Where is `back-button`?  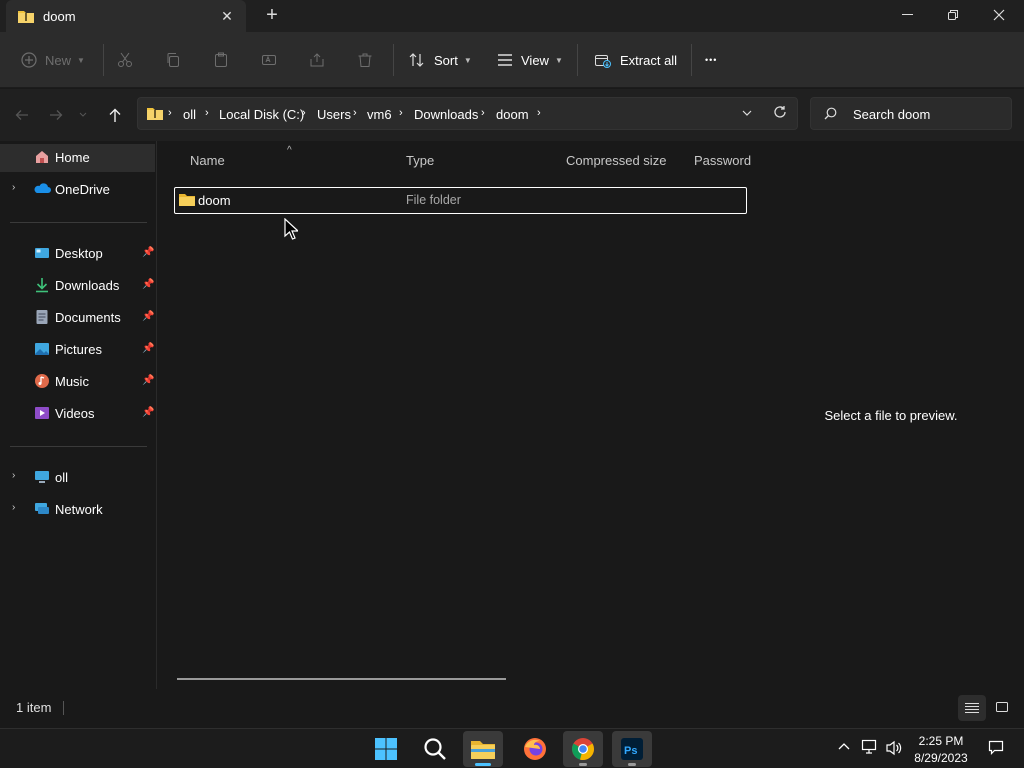
back-button is located at coordinates (22, 115).